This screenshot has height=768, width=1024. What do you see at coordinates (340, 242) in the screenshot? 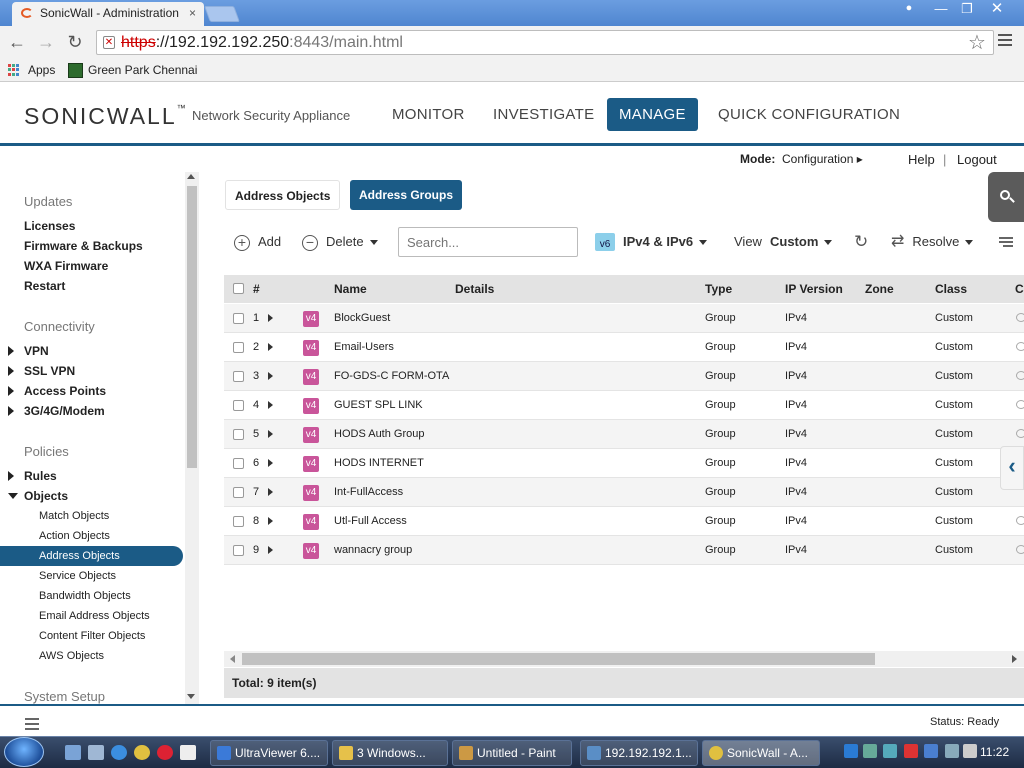
I see `delete-button: − Delete` at bounding box center [340, 242].